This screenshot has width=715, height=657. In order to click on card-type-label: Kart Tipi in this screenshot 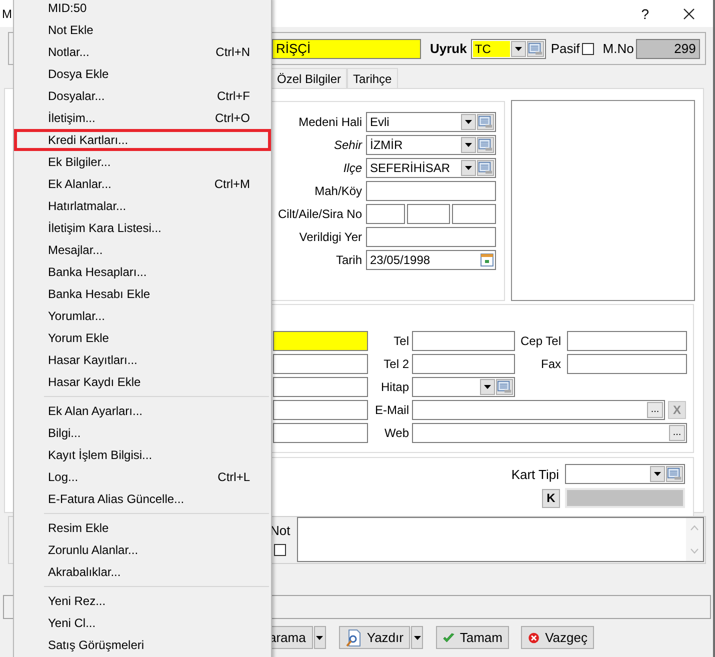, I will do `click(535, 474)`.